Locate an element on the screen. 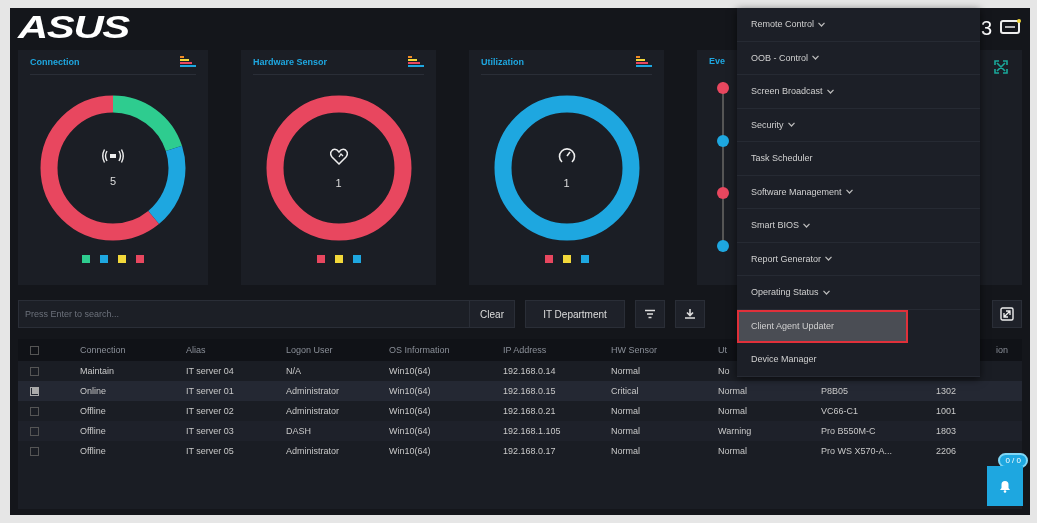 Image resolution: width=1037 pixels, height=523 pixels. brand-logo: ASUS is located at coordinates (73, 28).